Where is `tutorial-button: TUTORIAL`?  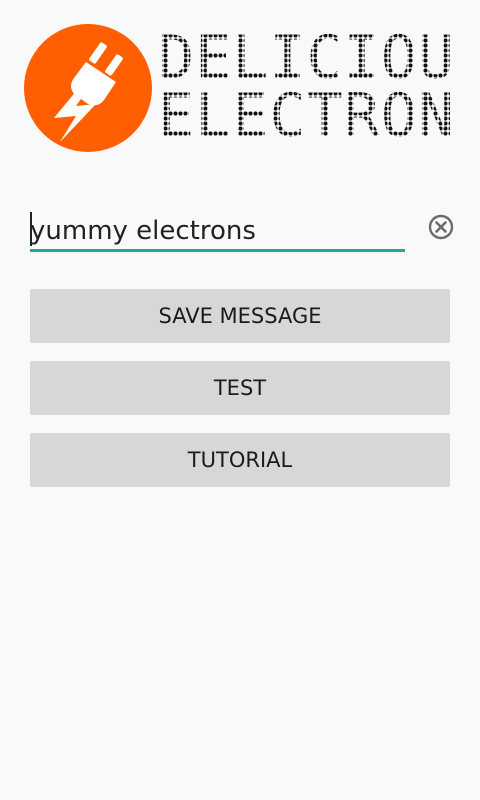
tutorial-button: TUTORIAL is located at coordinates (240, 460).